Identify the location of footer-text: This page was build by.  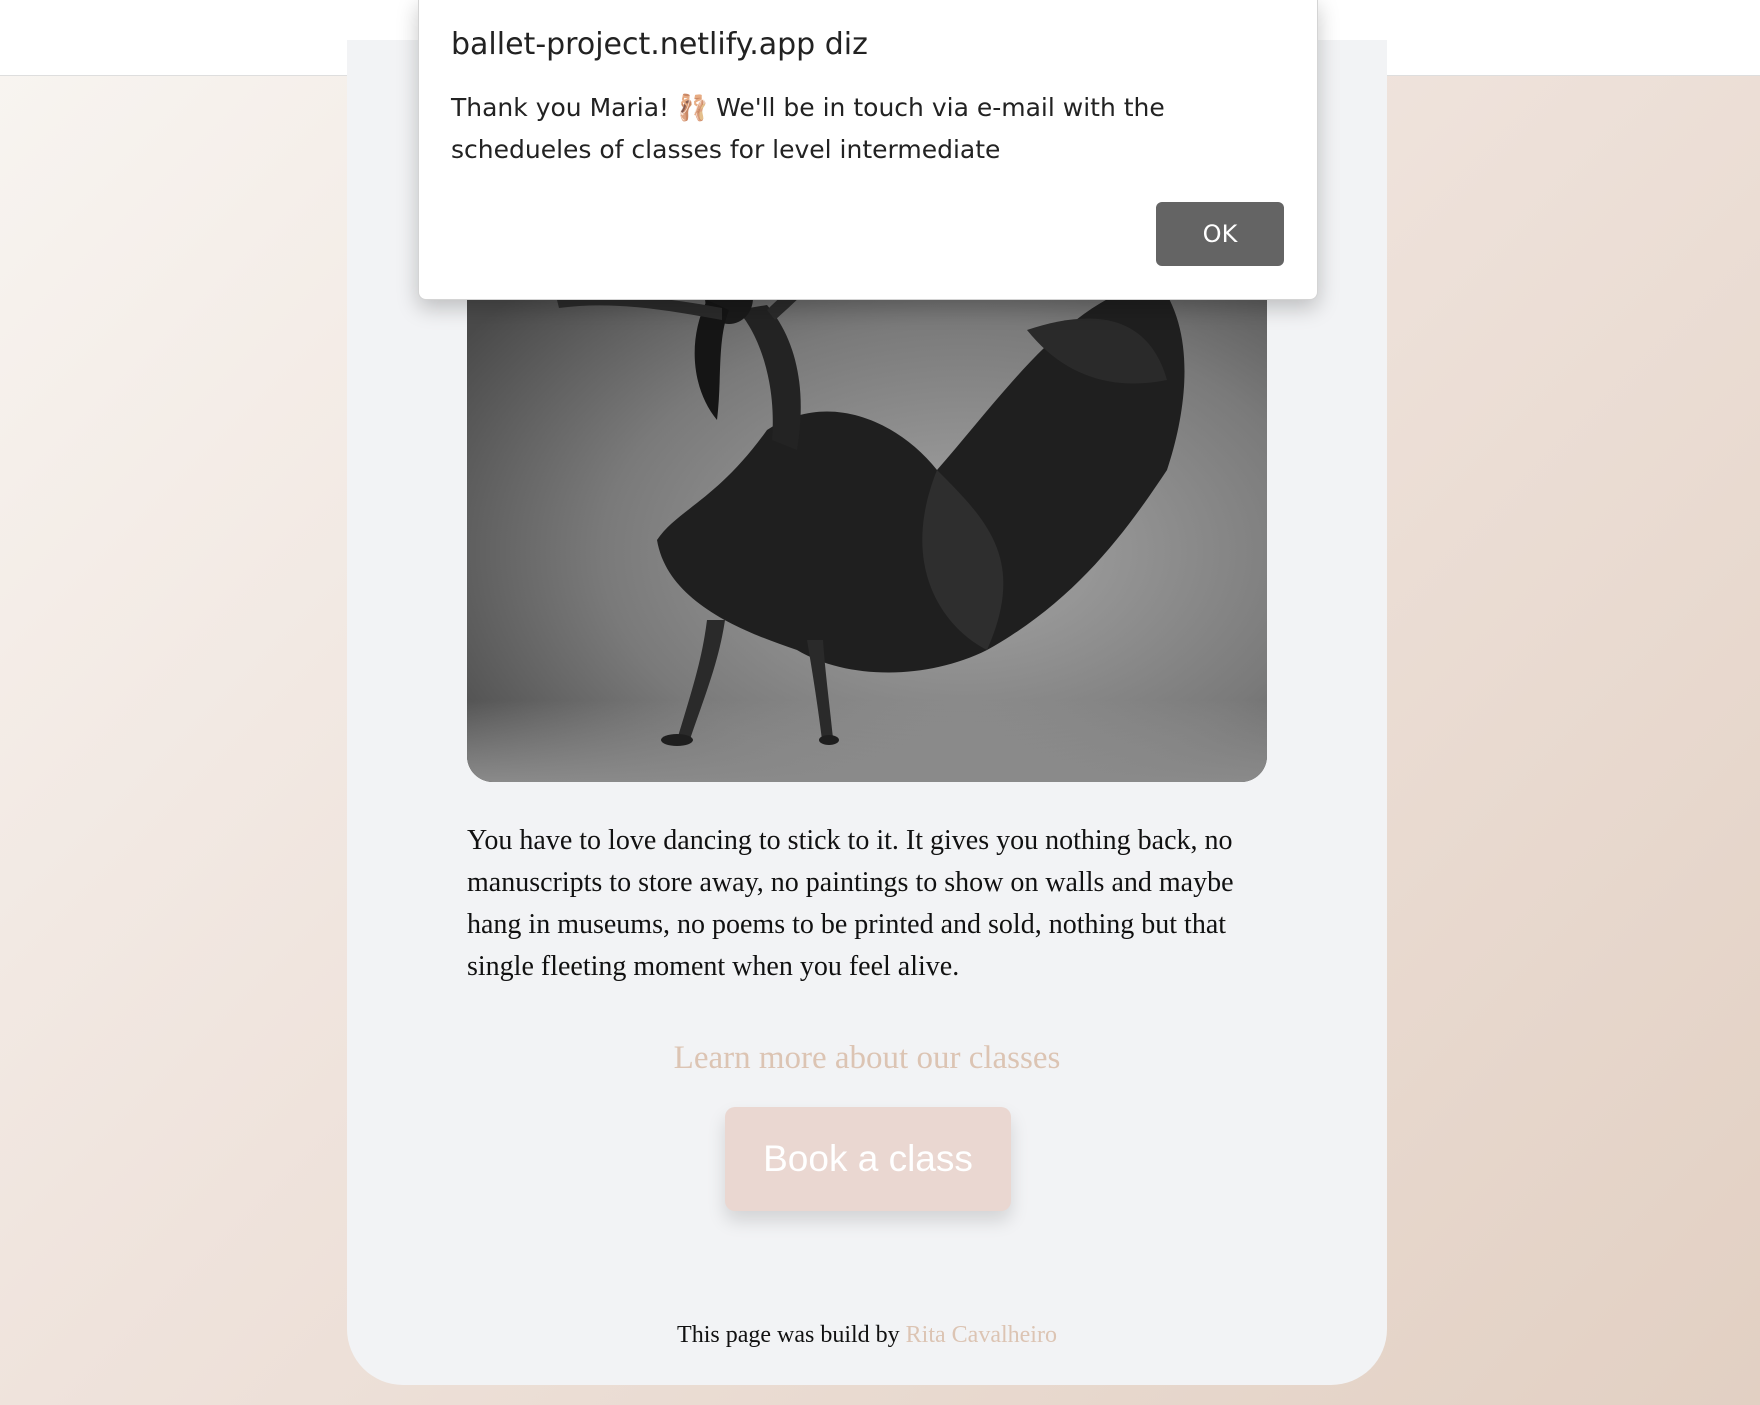
(788, 1335).